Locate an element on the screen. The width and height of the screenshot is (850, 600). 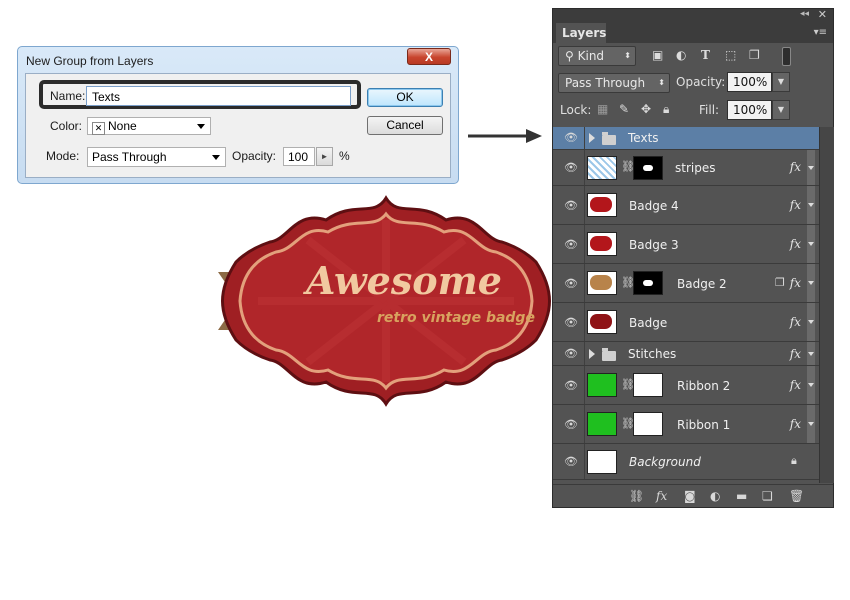
pixel-filter-icon: ▣ is located at coordinates (657, 55).